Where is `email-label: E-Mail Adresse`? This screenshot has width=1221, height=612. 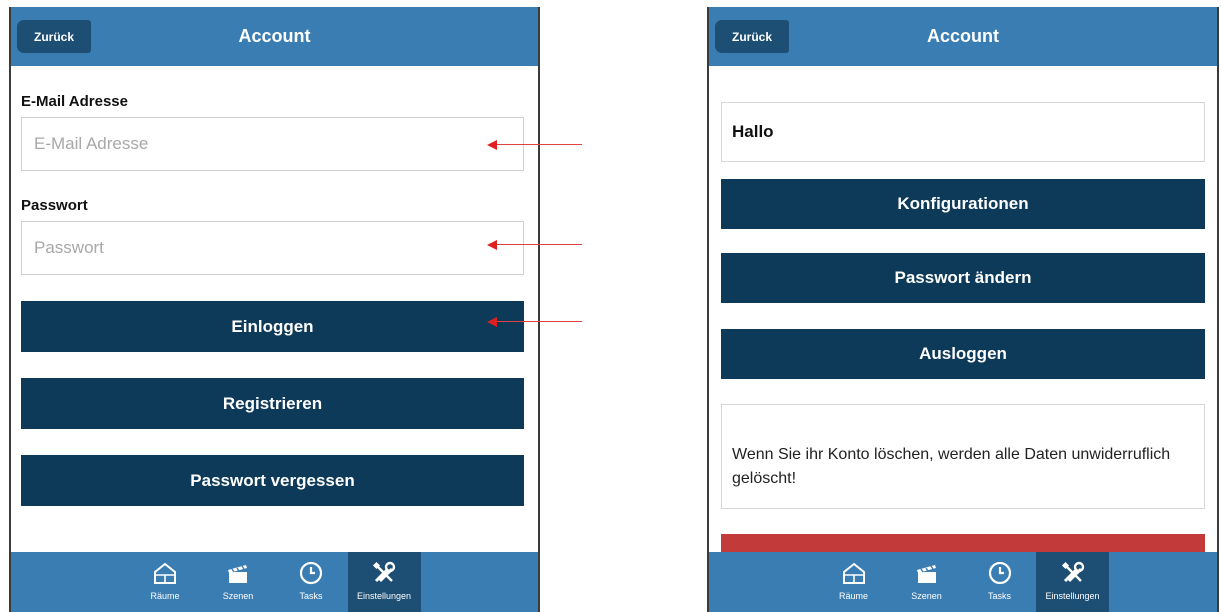
email-label: E-Mail Adresse is located at coordinates (74, 101).